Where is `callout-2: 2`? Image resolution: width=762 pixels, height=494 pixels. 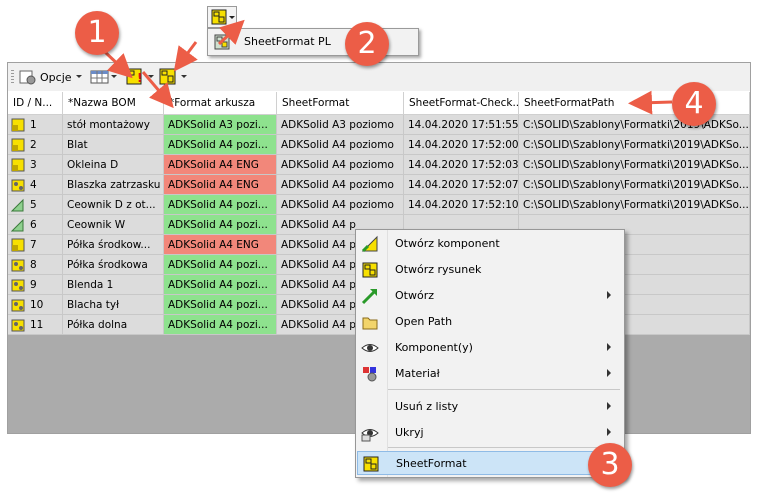 callout-2: 2 is located at coordinates (367, 44).